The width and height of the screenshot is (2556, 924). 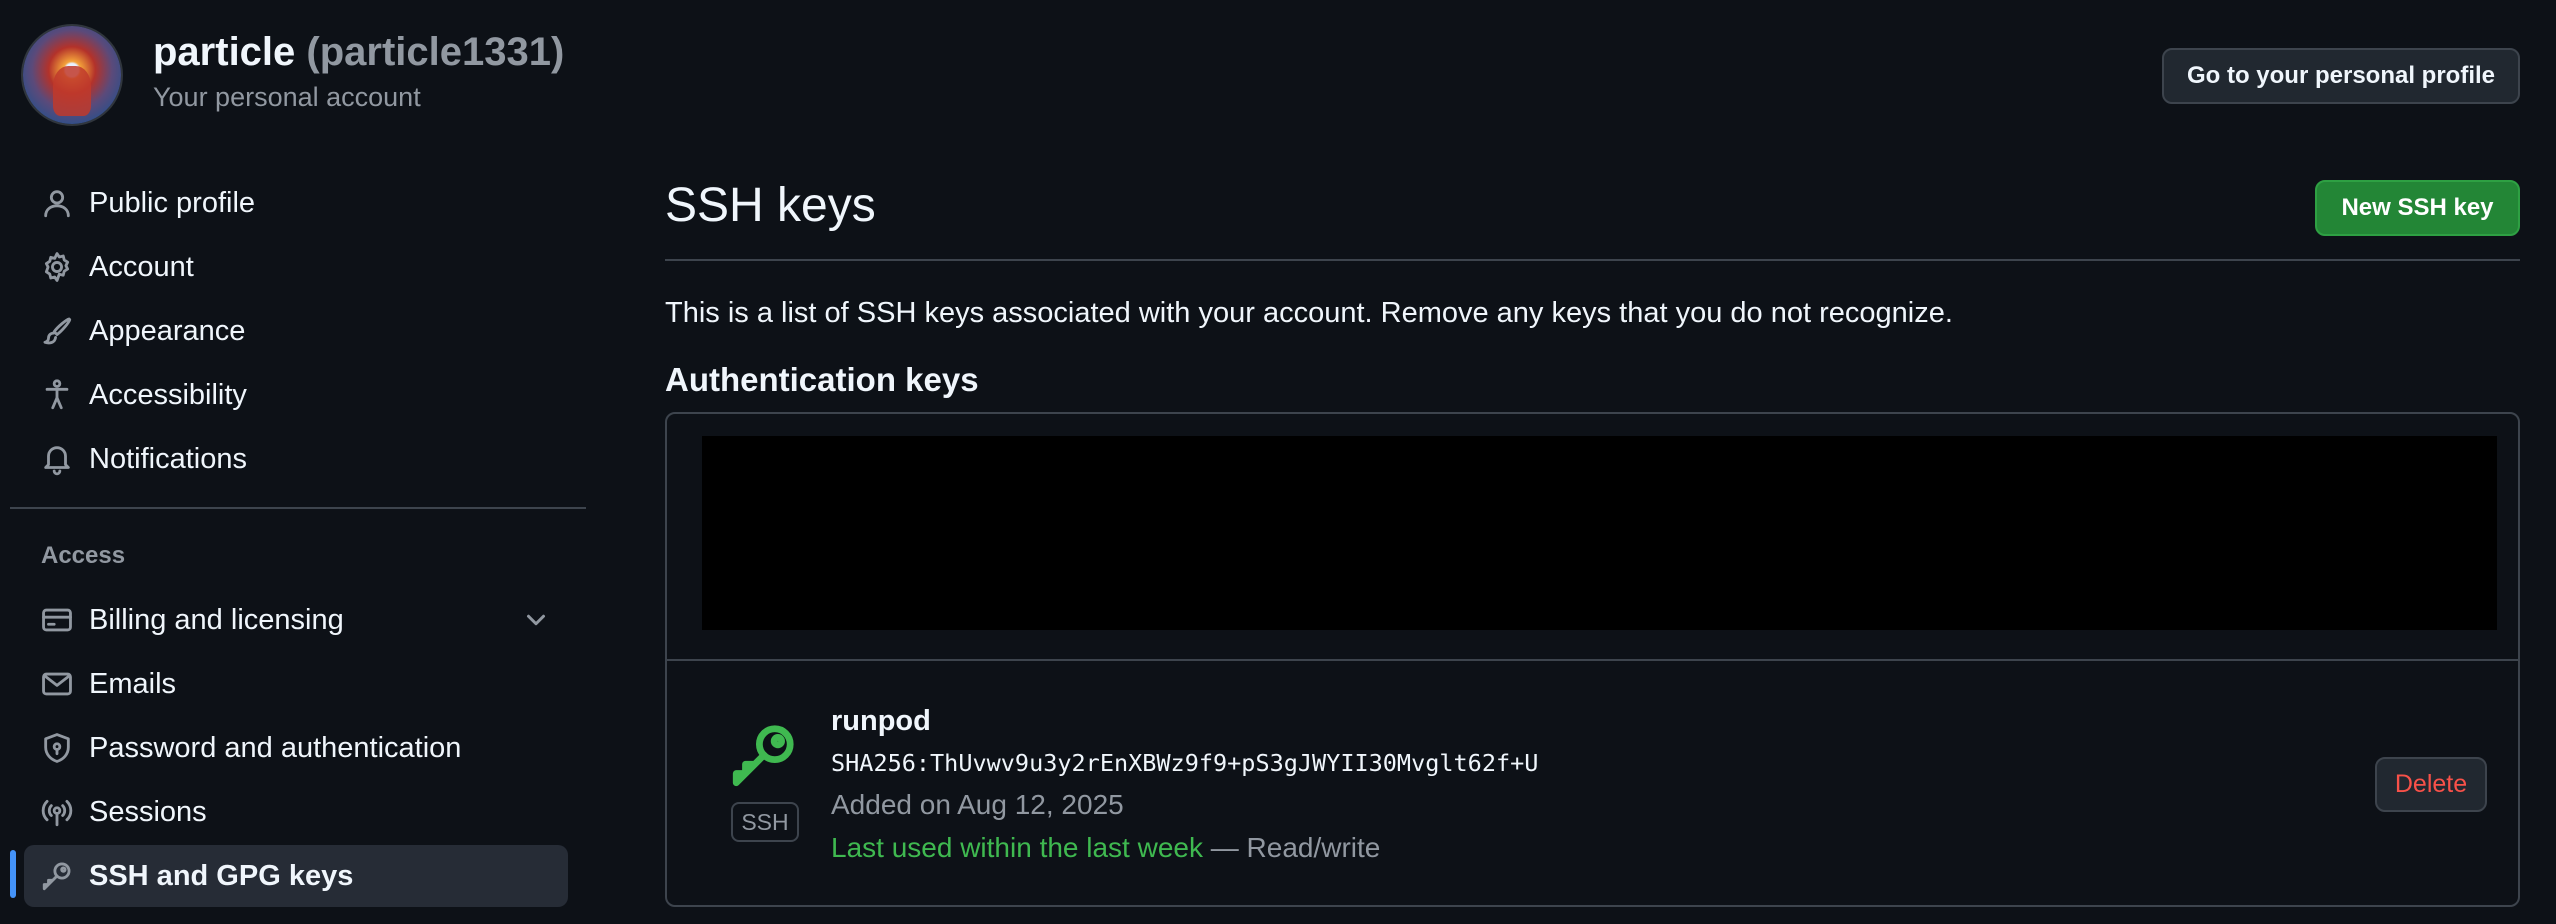 I want to click on sidebar-item-ssh-gpg-keys: SSH and GPG keys, so click(x=296, y=876).